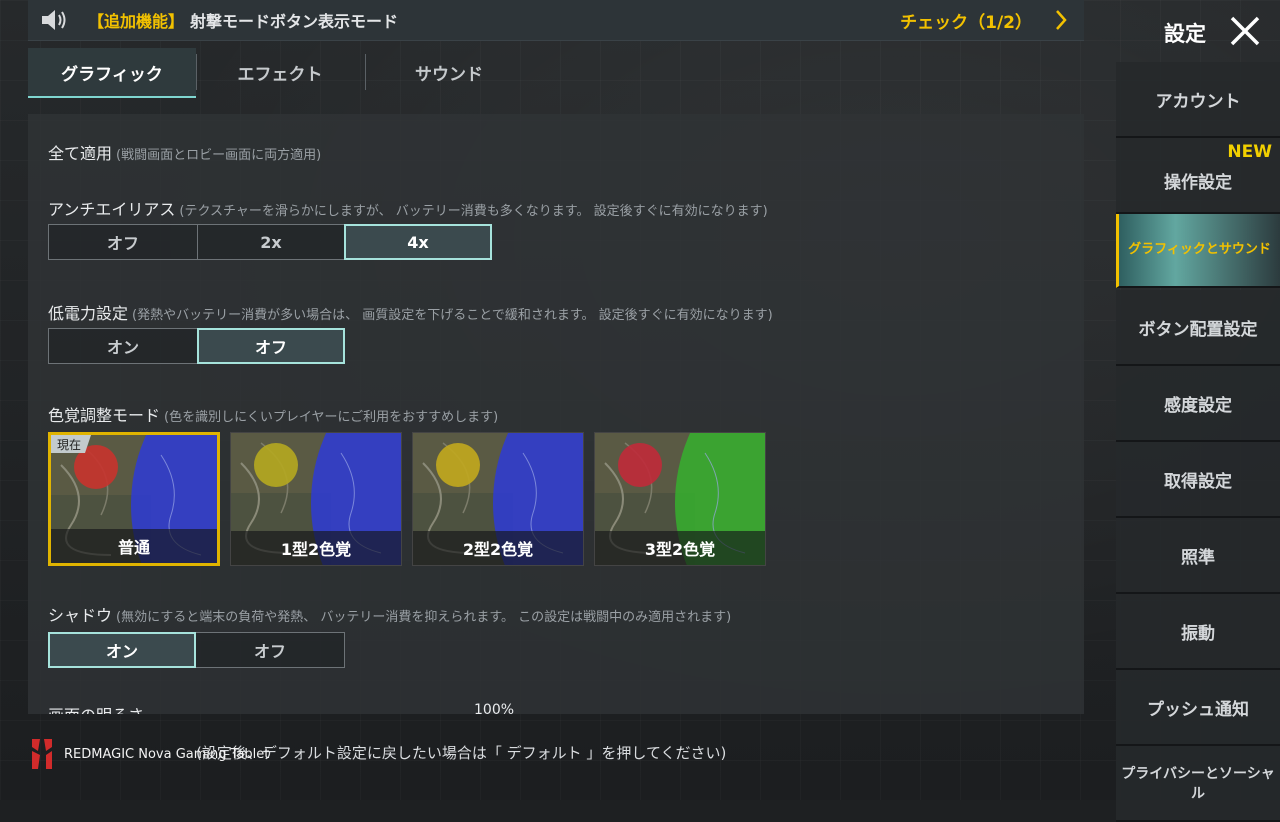 The image size is (1280, 822). What do you see at coordinates (407, 499) in the screenshot?
I see `color-mode-cards: 現在 普通 1型2色覚 2型2色覚 3型2色覚` at bounding box center [407, 499].